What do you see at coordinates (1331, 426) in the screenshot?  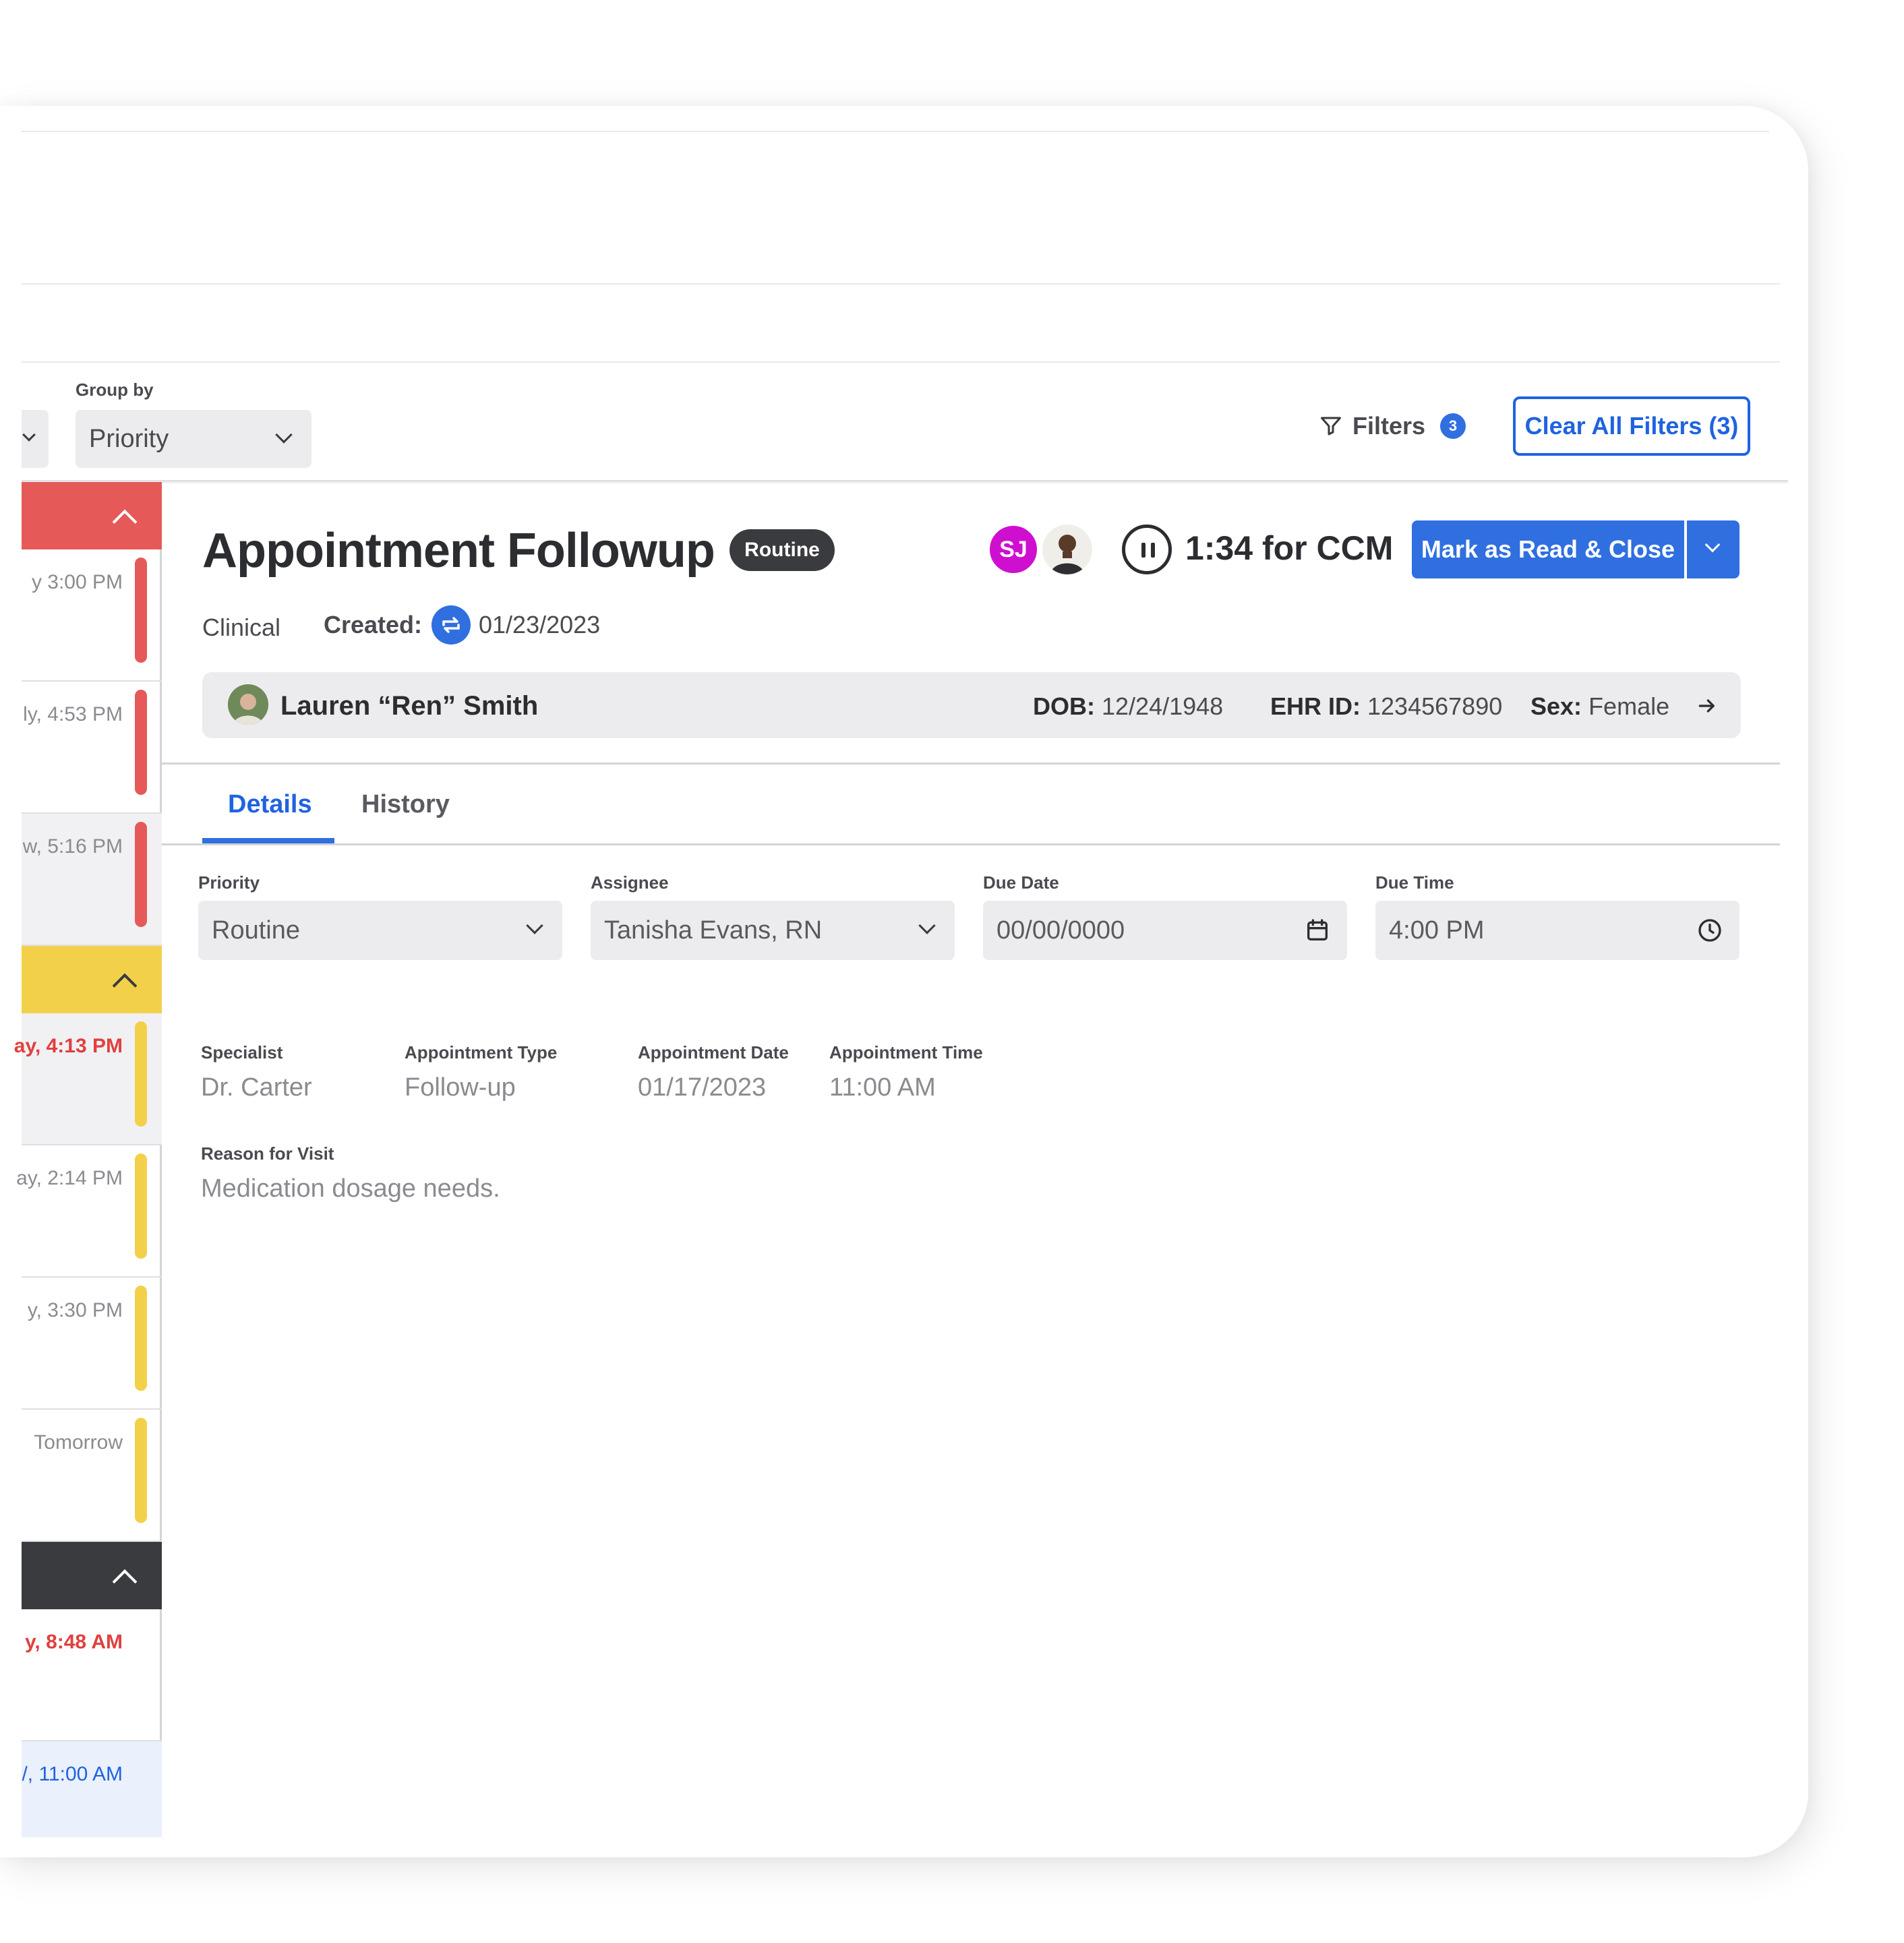 I see `filter-icon` at bounding box center [1331, 426].